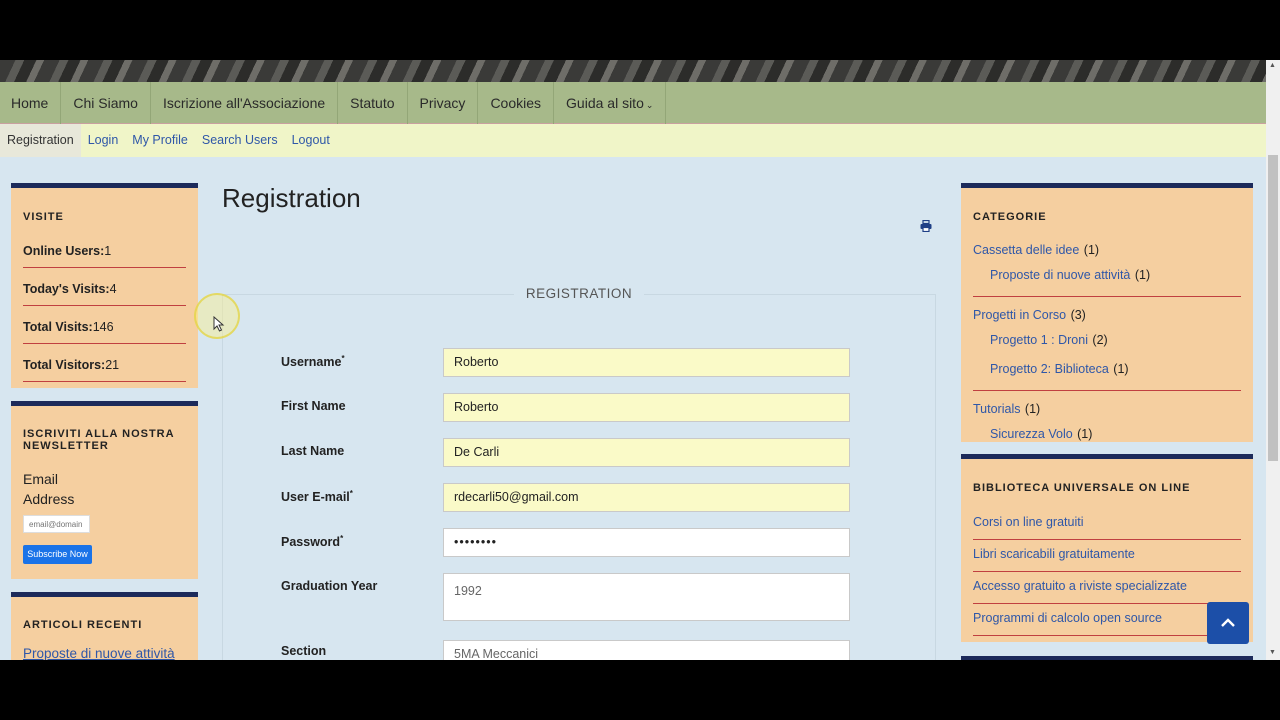 This screenshot has height=720, width=1280. What do you see at coordinates (112, 365) in the screenshot?
I see `stat-value: 21` at bounding box center [112, 365].